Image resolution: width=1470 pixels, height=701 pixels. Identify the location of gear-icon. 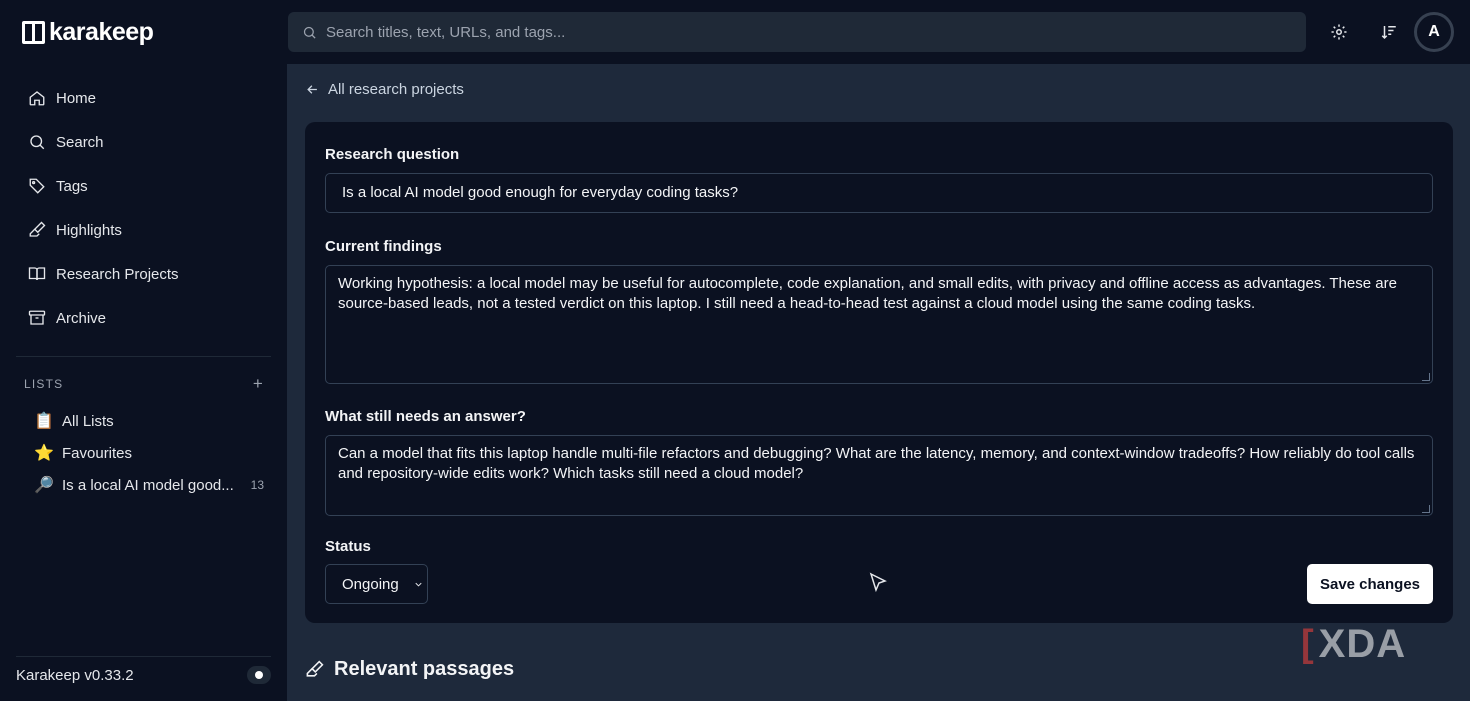
(1339, 32).